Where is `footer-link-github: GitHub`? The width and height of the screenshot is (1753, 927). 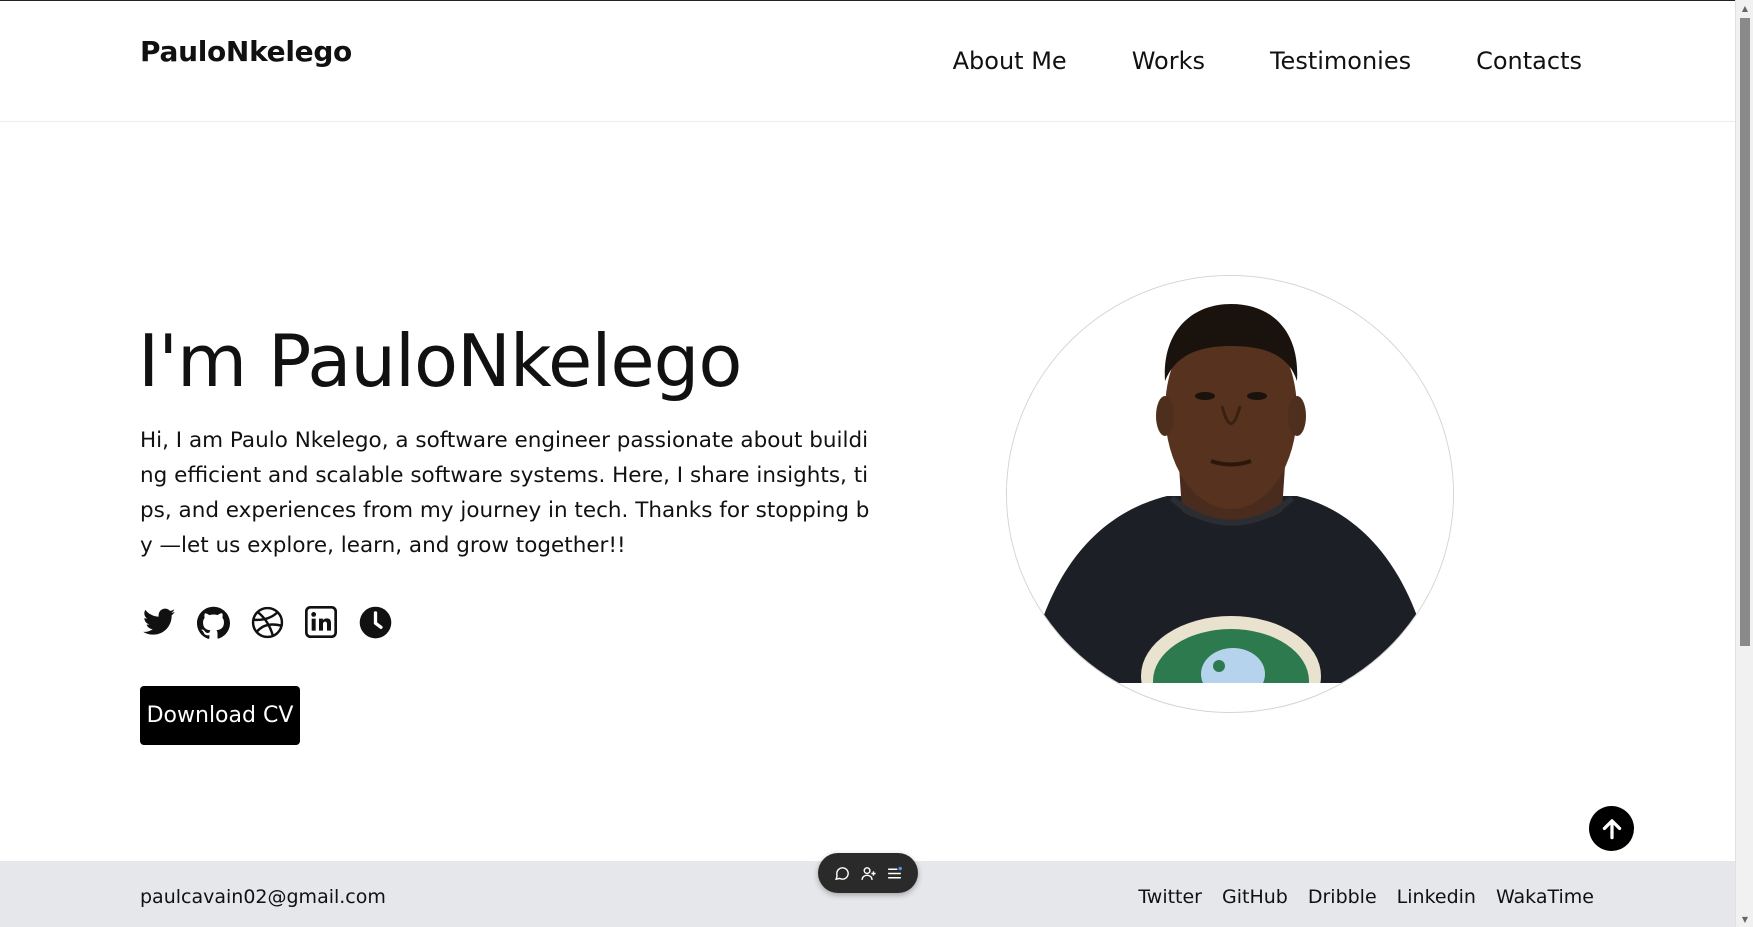
footer-link-github: GitHub is located at coordinates (1255, 897).